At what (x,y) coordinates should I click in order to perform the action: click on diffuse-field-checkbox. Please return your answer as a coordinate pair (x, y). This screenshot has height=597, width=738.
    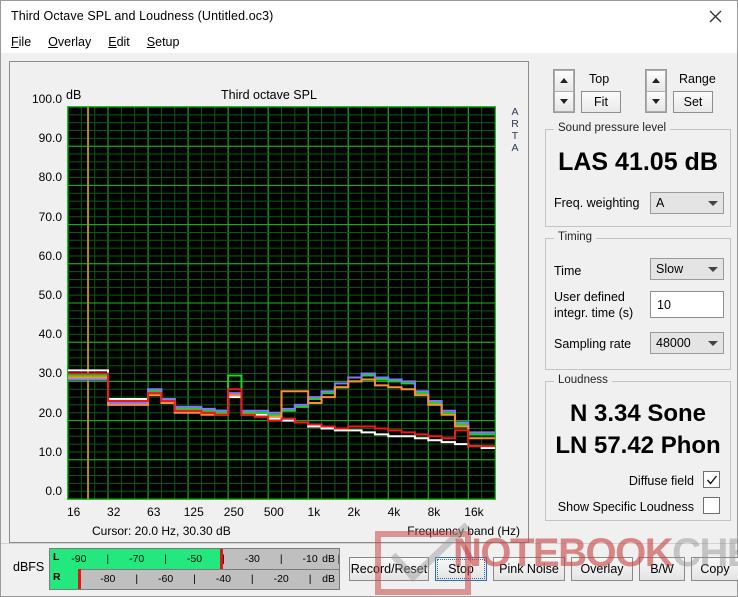
    Looking at the image, I should click on (711, 479).